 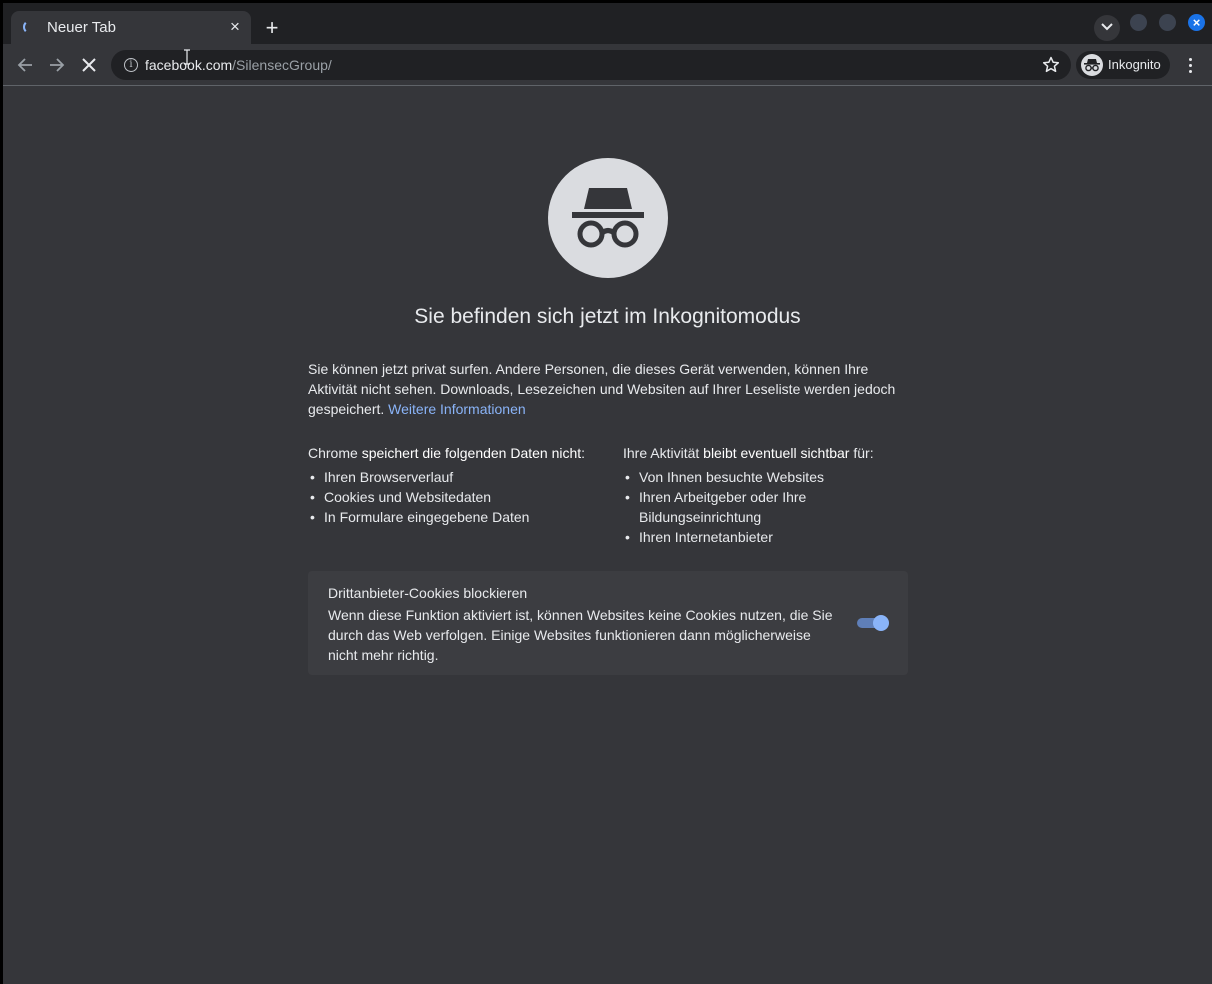 I want to click on stop-loading-button, so click(x=89, y=65).